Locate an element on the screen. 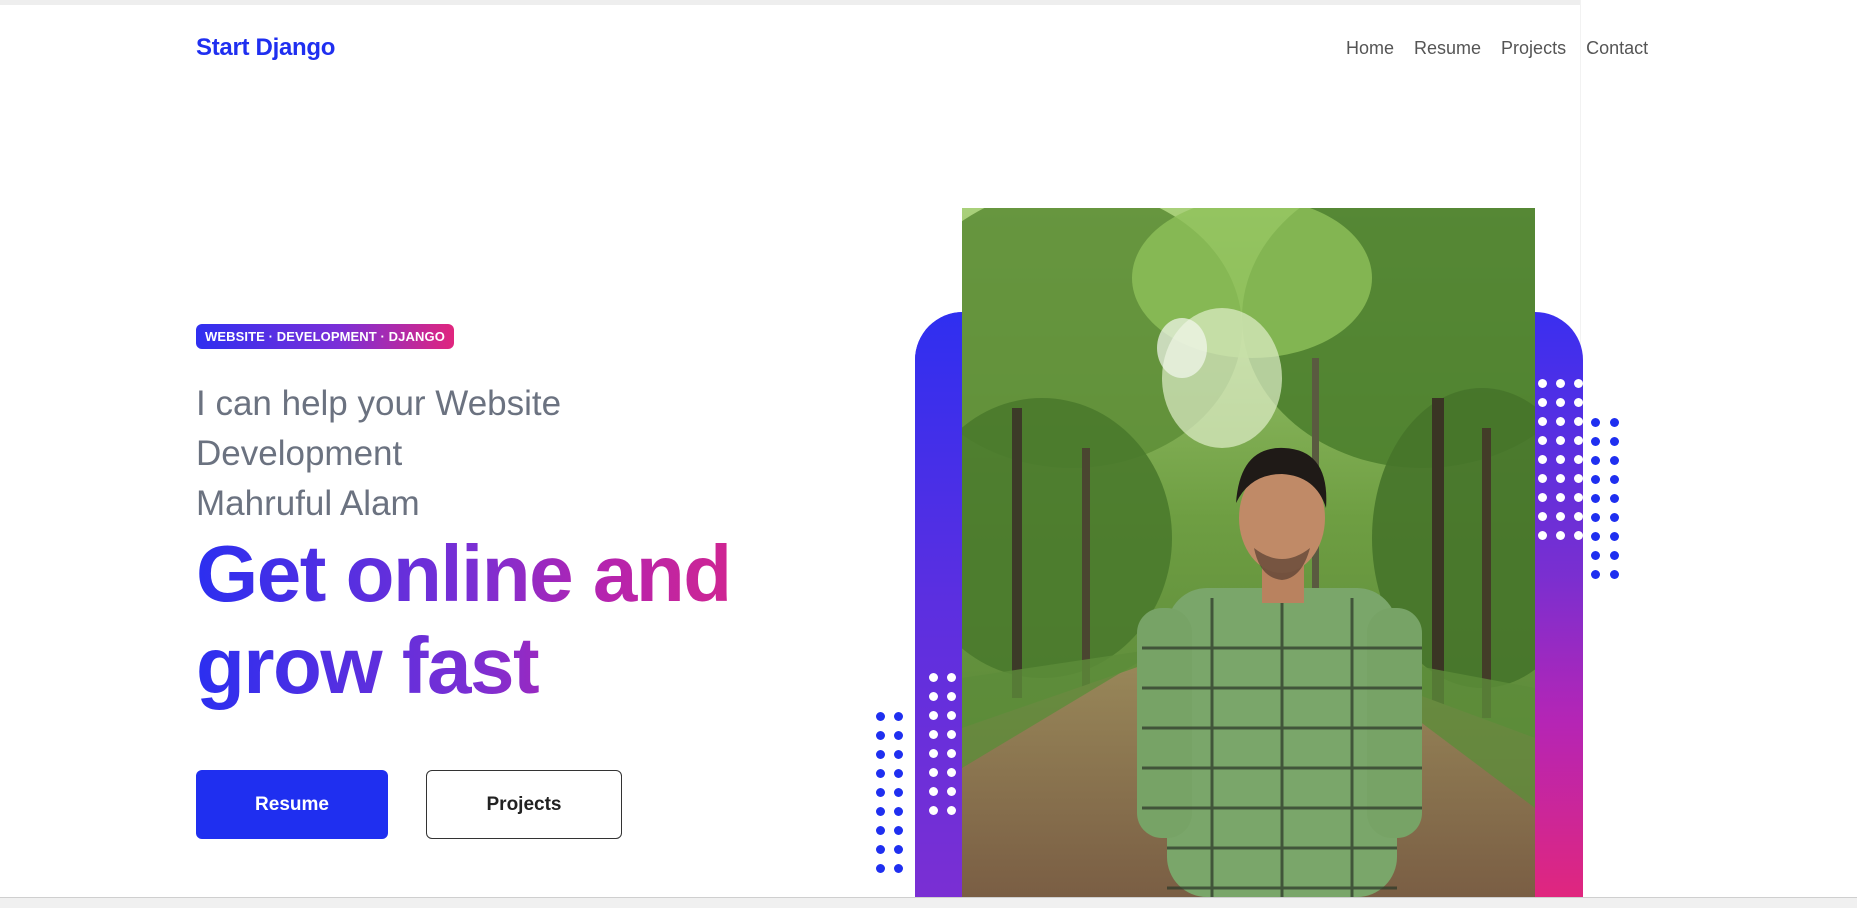 This screenshot has width=1857, height=908. dots-blue-right is located at coordinates (1605, 498).